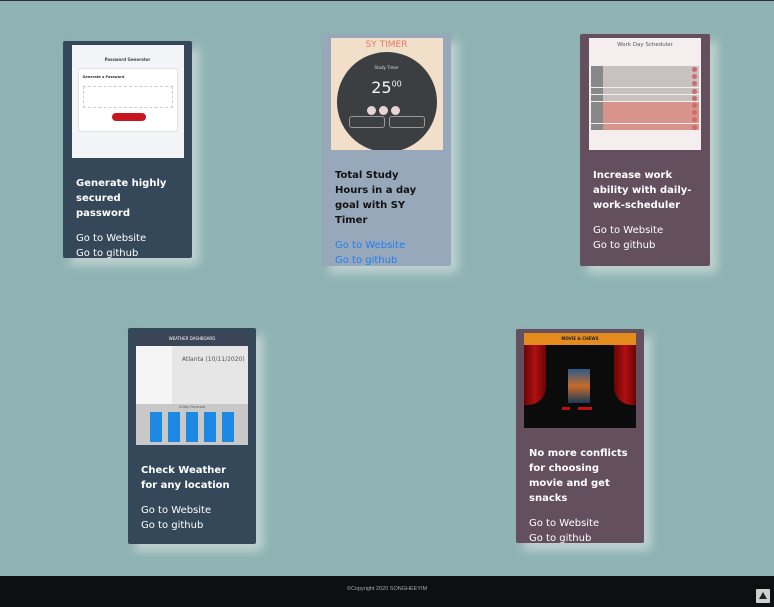  What do you see at coordinates (535, 375) in the screenshot?
I see `curtain-left` at bounding box center [535, 375].